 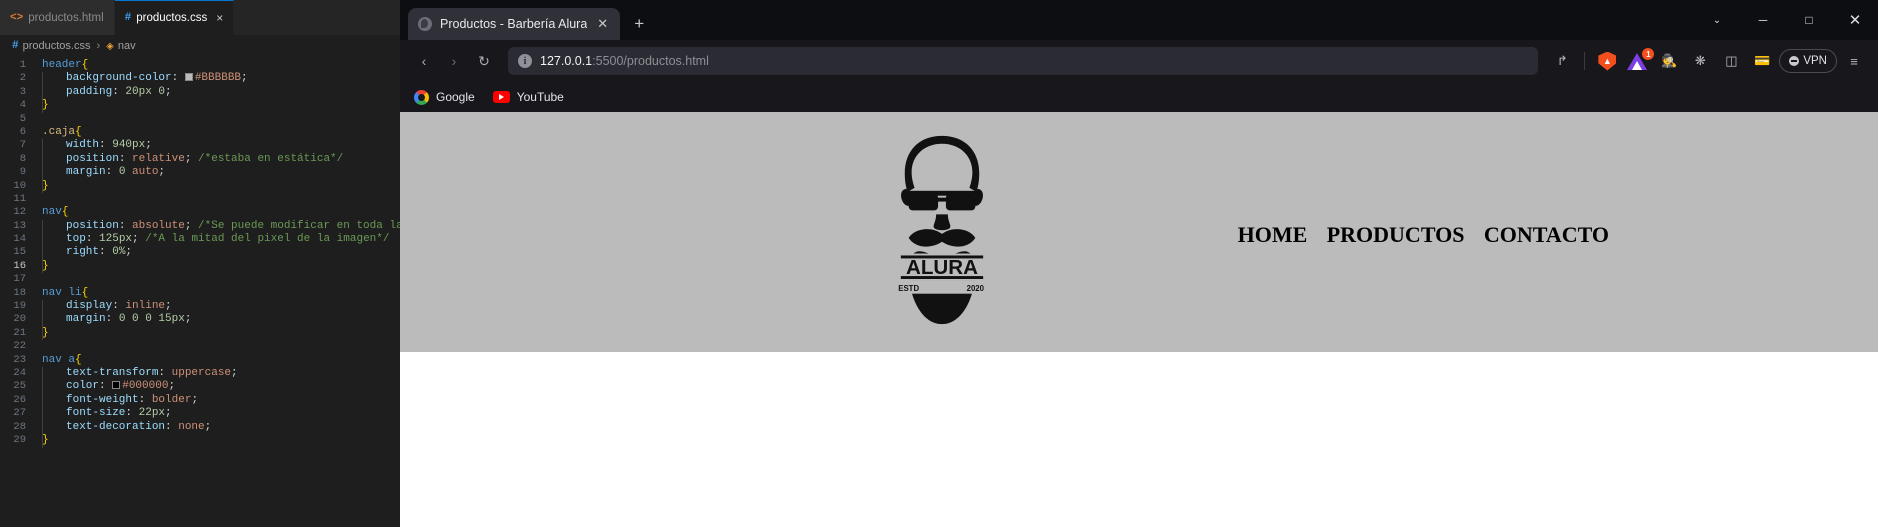 What do you see at coordinates (540, 97) in the screenshot?
I see `bookmark-label: YouTube` at bounding box center [540, 97].